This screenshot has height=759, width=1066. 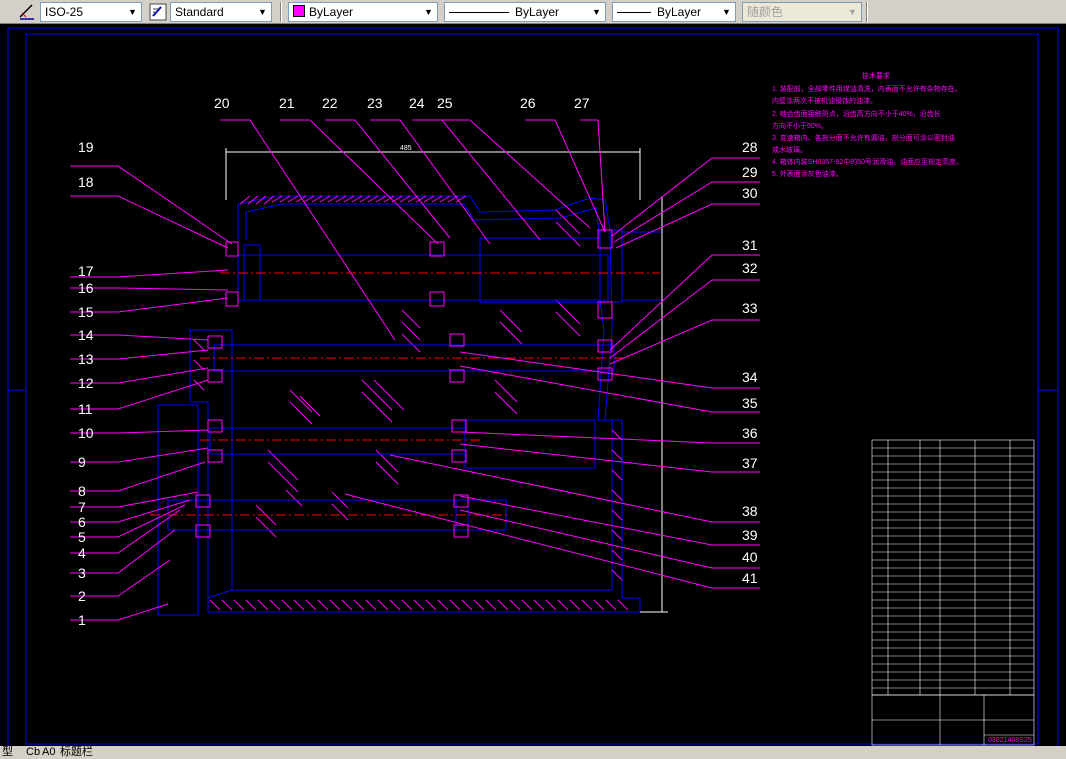 I want to click on callout-22: 22, so click(x=330, y=103).